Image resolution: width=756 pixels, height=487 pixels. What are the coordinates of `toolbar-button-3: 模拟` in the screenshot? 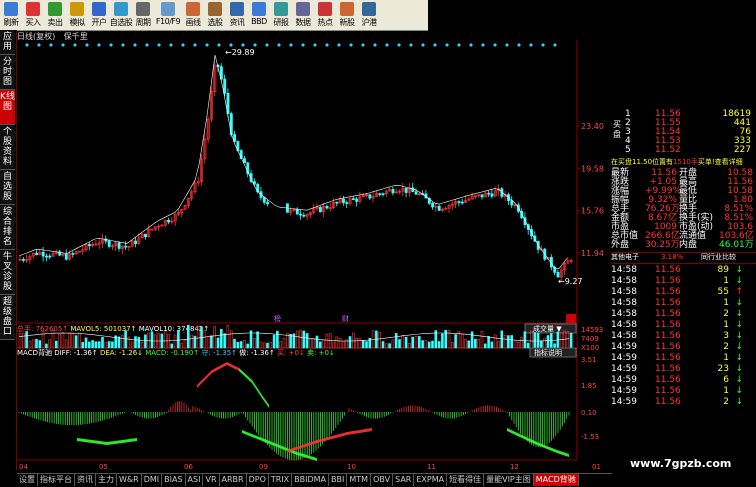 It's located at (77, 15).